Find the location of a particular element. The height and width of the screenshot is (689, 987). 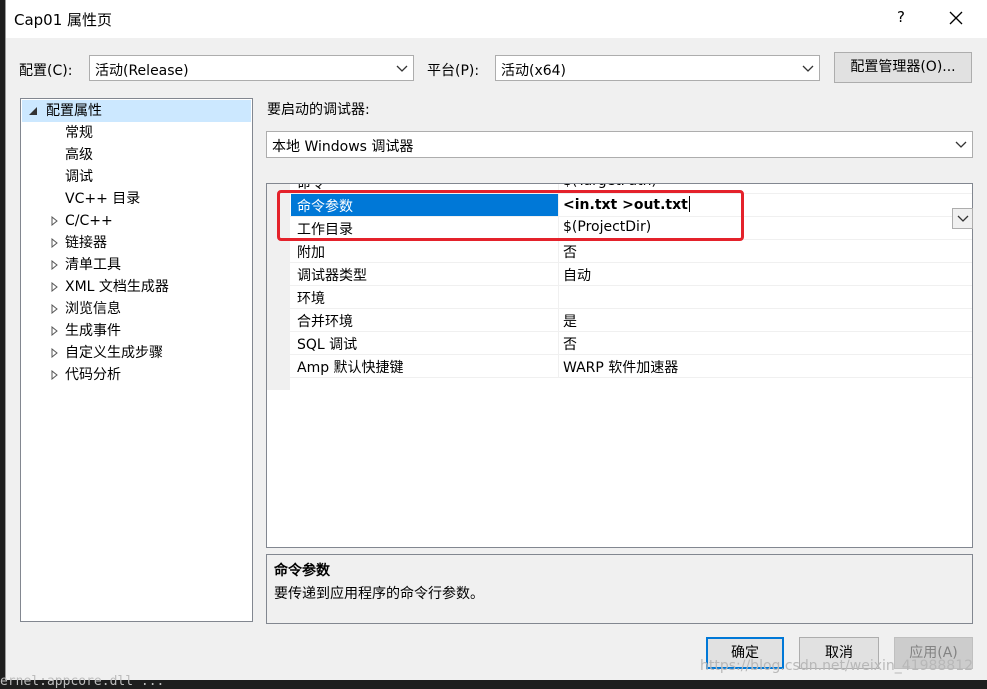

property-value: $(ProjectDir) is located at coordinates (607, 227).